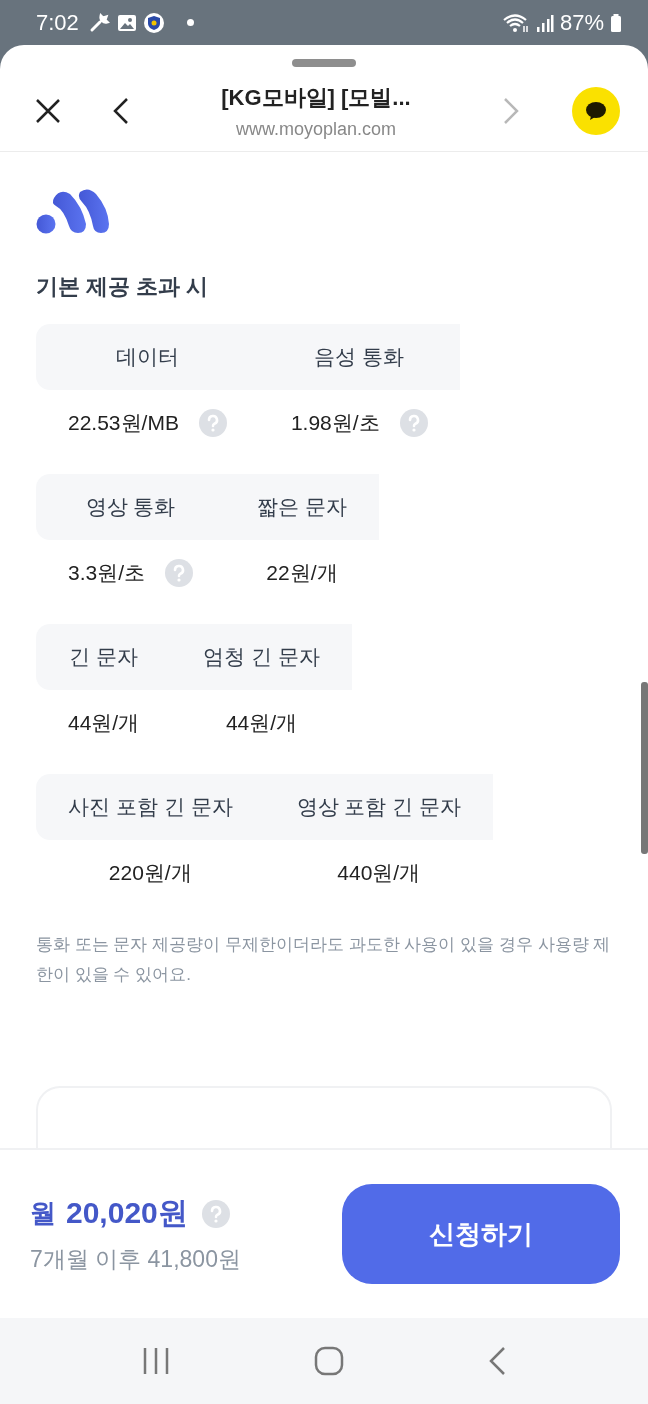 The height and width of the screenshot is (1404, 648). I want to click on table-header-cell: 엄청 긴 문자, so click(261, 657).